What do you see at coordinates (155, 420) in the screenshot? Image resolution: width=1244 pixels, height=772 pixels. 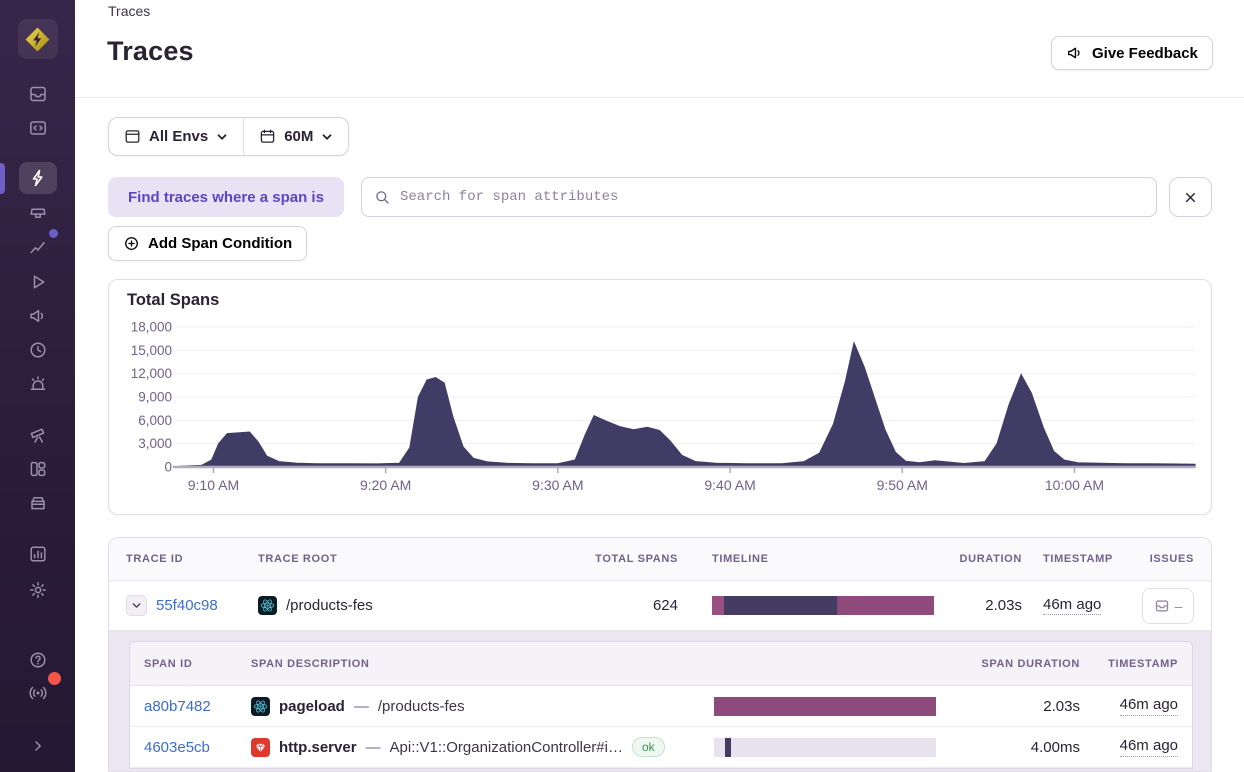 I see `svg-text: 6,000` at bounding box center [155, 420].